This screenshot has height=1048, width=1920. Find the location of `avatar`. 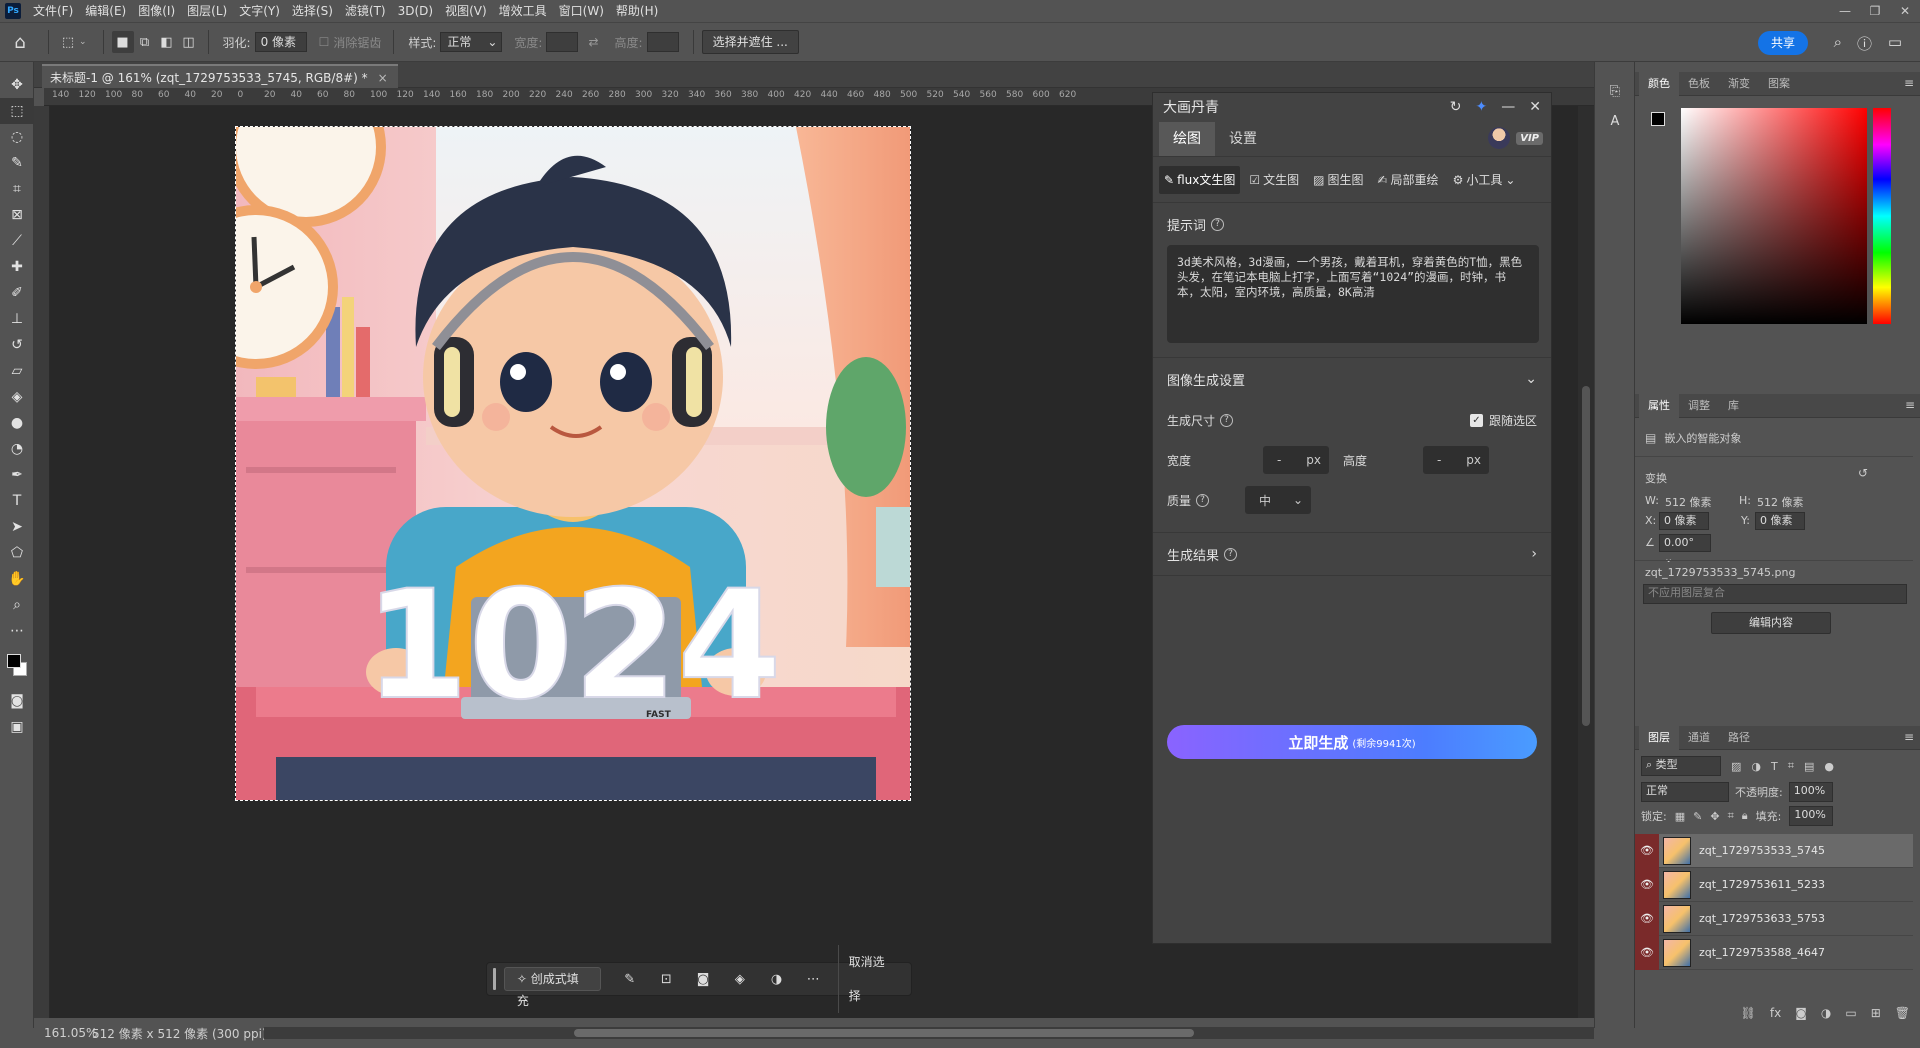

avatar is located at coordinates (1499, 138).